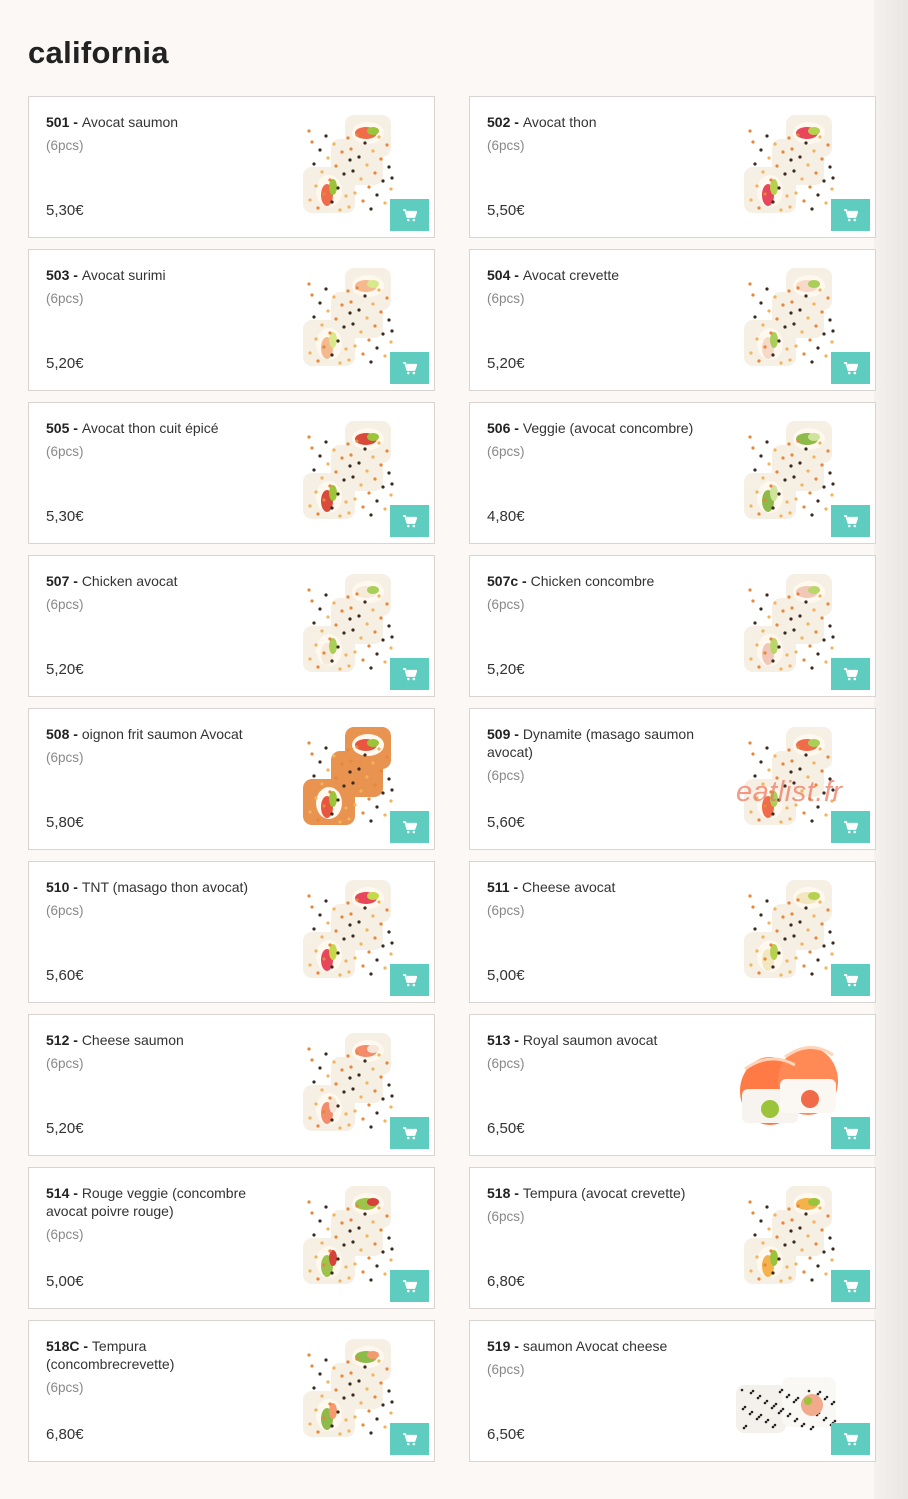 The image size is (908, 1499). Describe the element at coordinates (58, 1040) in the screenshot. I see `product-code: 512` at that location.